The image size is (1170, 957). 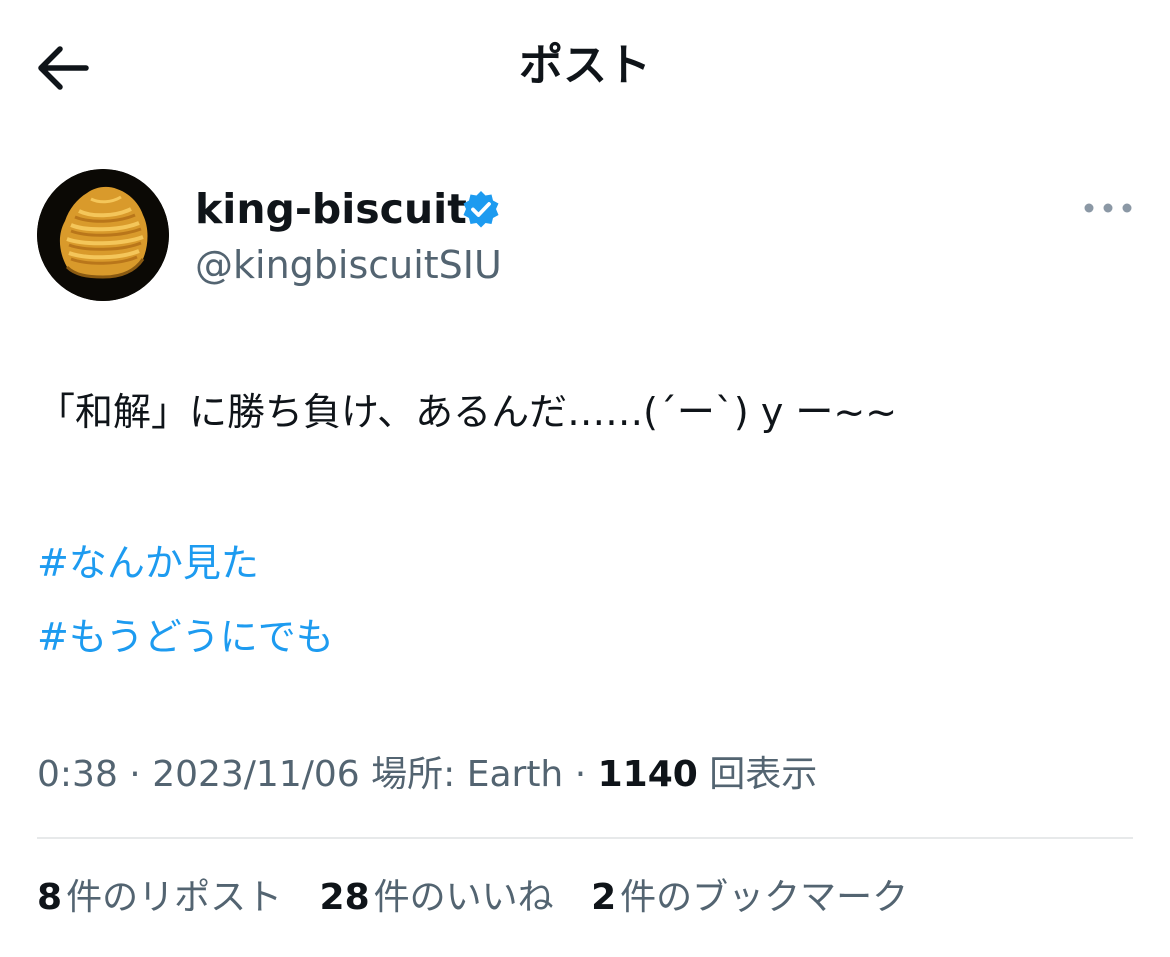 I want to click on post-metadata: 0:38 · 2023/11/06 場所: Earth · 1140 回表示, so click(x=427, y=775).